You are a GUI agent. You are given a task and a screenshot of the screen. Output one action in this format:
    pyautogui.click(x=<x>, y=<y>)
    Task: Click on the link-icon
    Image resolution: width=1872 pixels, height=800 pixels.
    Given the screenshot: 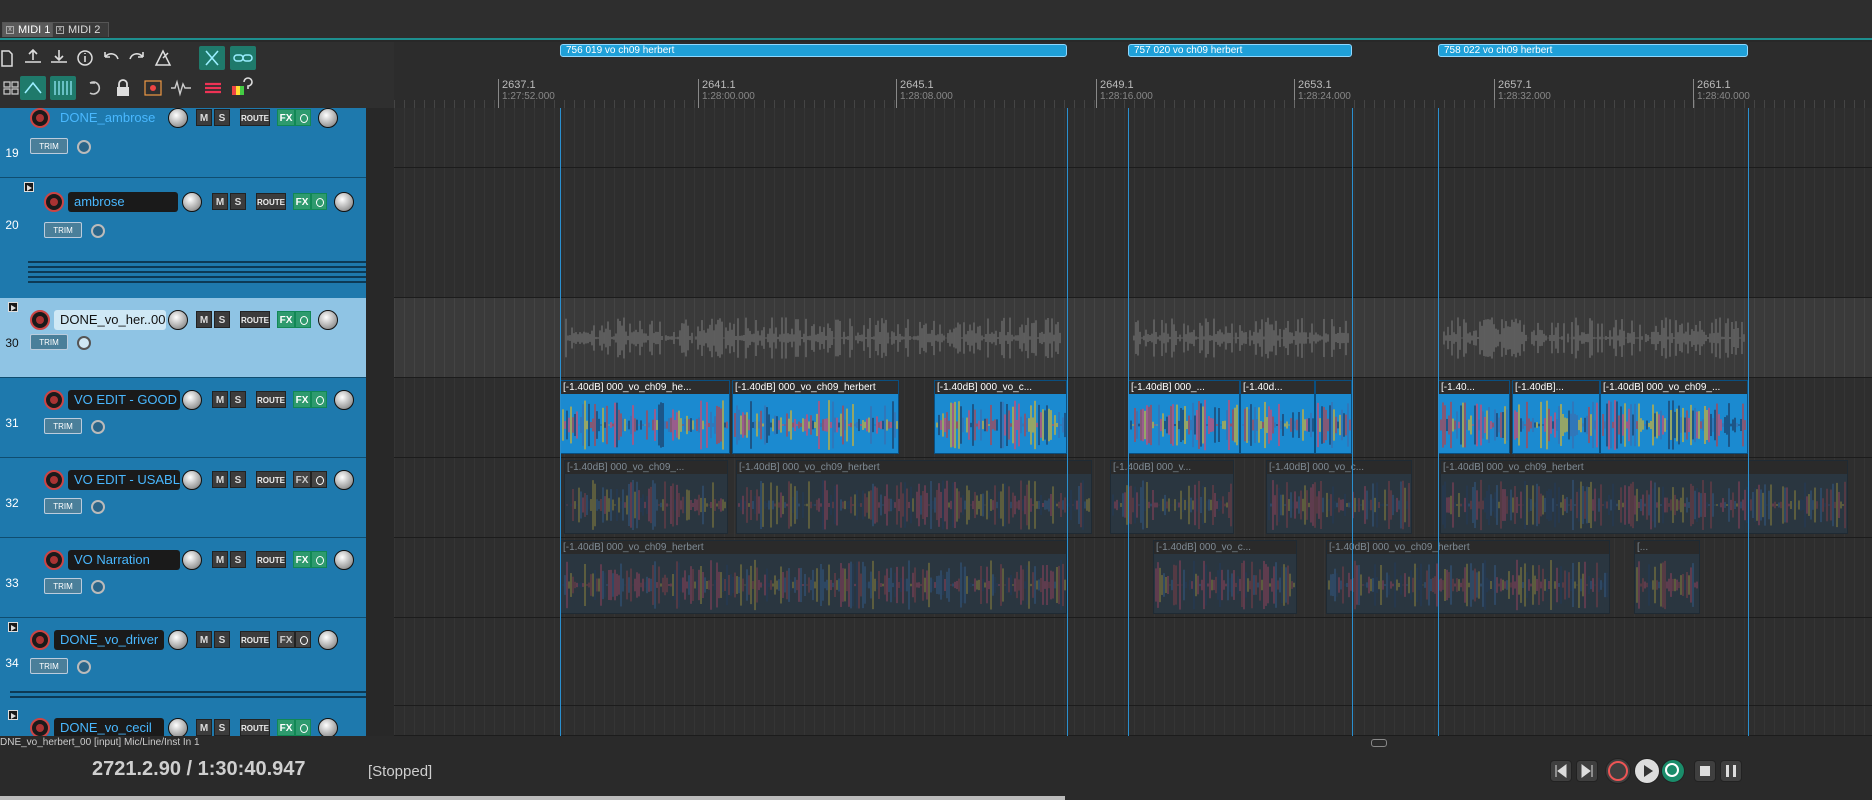 What is the action you would take?
    pyautogui.click(x=243, y=58)
    